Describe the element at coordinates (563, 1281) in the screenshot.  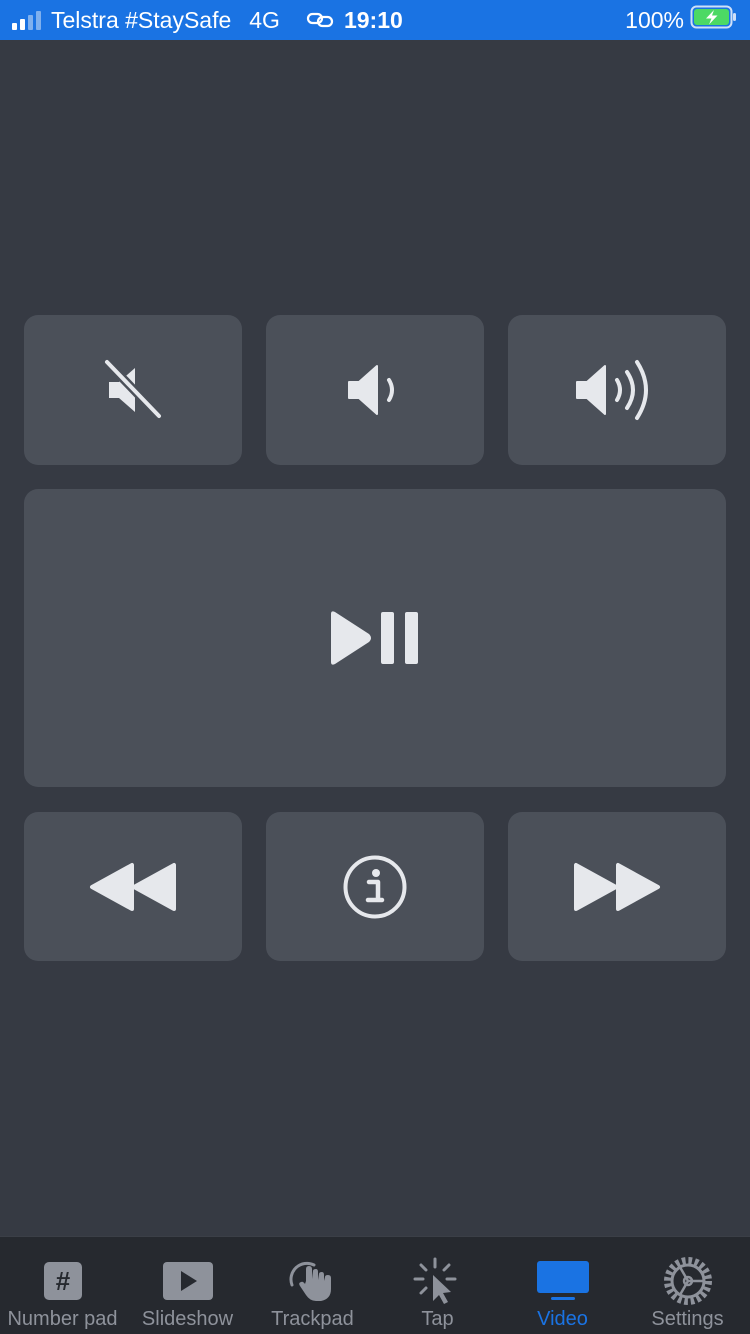
I see `video-icon` at that location.